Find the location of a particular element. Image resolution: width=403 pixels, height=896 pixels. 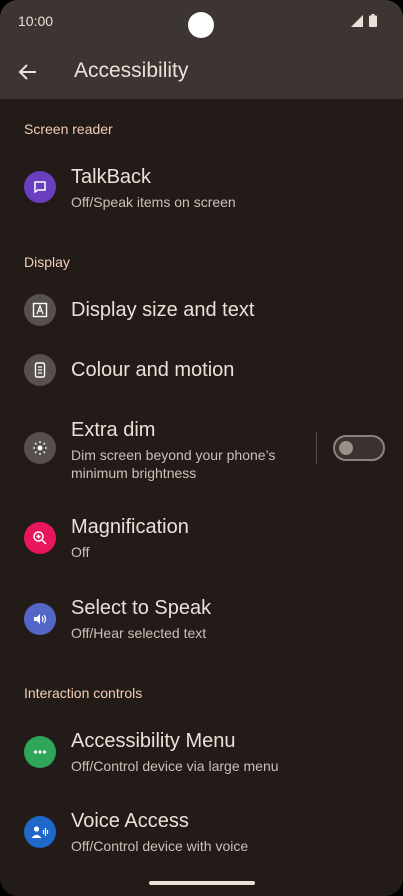

zoom-in-icon is located at coordinates (40, 538).